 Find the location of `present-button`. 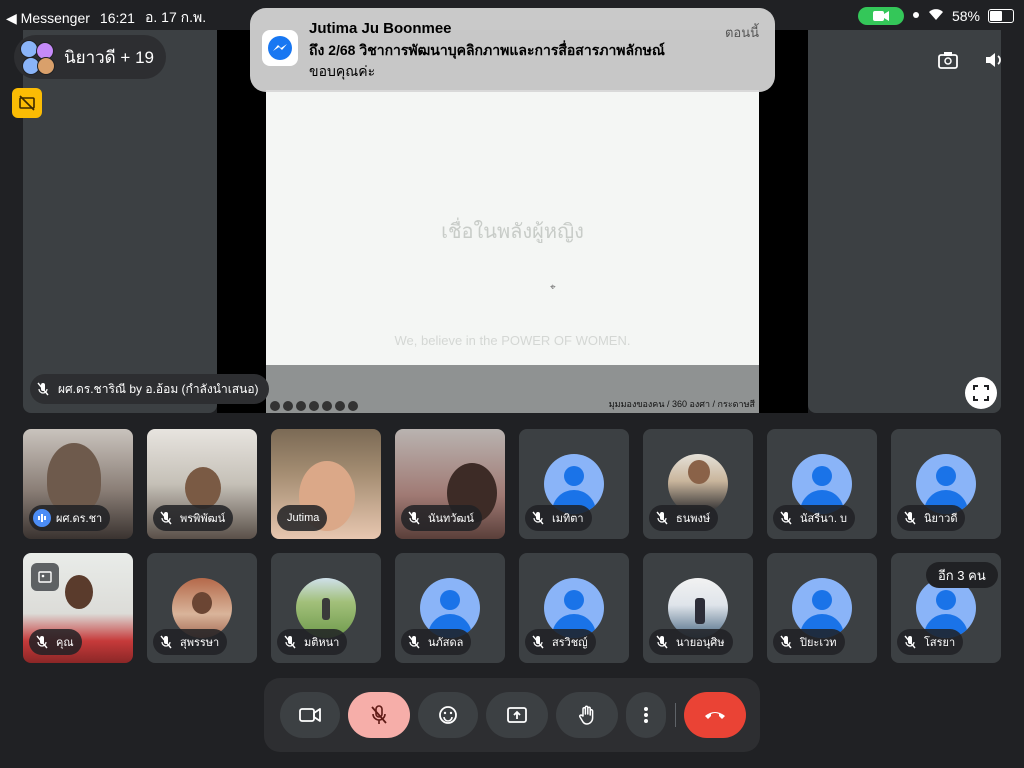

present-button is located at coordinates (517, 715).